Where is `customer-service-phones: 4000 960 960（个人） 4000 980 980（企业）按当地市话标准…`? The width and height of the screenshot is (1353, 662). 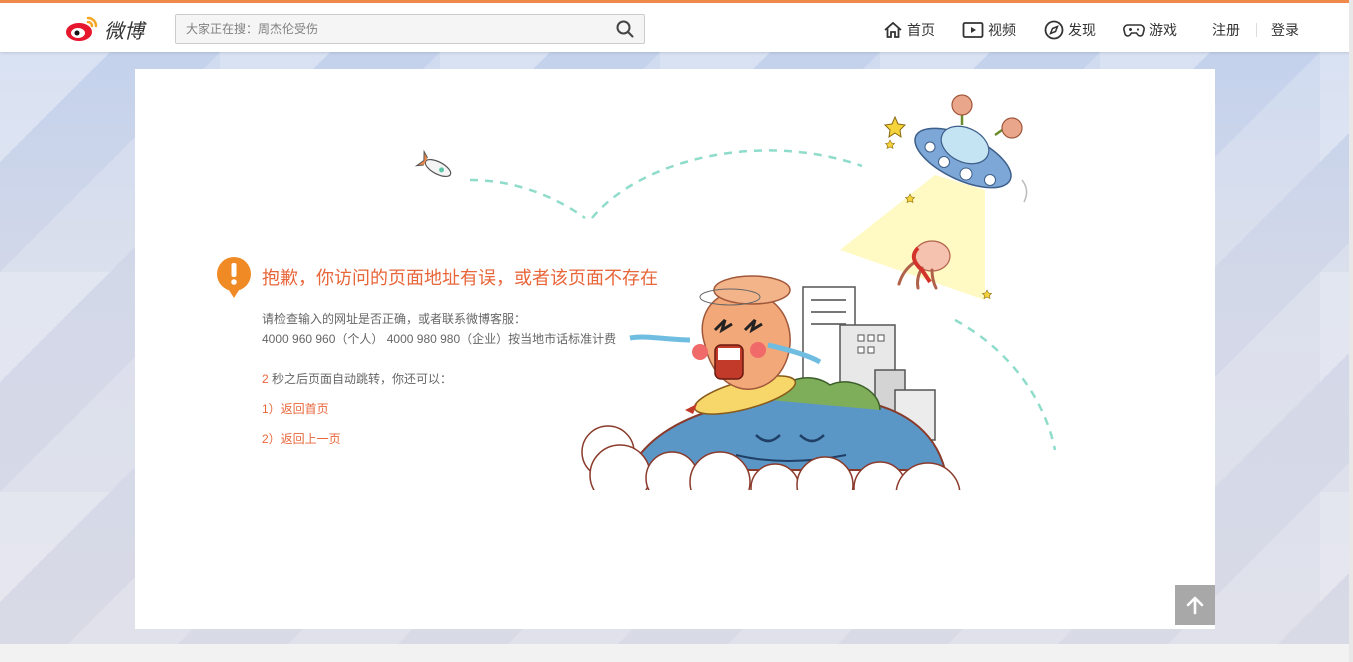 customer-service-phones: 4000 960 960（个人） 4000 980 980（企业）按当地市话标准… is located at coordinates (439, 339).